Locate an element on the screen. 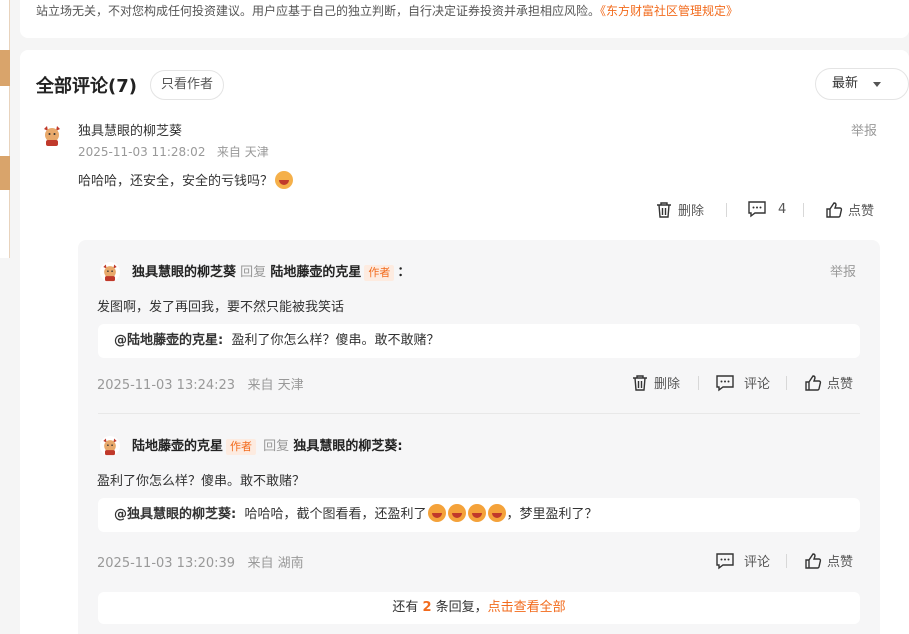  reply-meta: 2025-11-03 13:20:39 来自 湖南 is located at coordinates (200, 561).